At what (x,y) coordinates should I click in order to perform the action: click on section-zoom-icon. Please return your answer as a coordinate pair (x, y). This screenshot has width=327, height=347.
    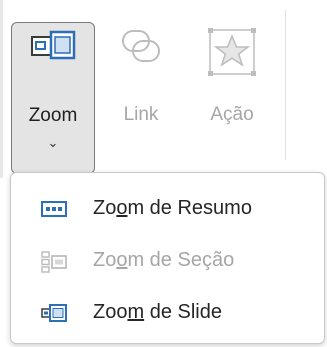
    Looking at the image, I should click on (54, 264).